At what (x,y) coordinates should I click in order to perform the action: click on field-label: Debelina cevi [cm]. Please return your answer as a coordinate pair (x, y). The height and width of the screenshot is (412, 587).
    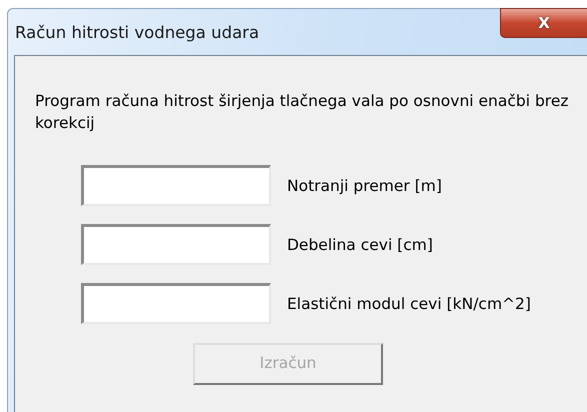
    Looking at the image, I should click on (360, 245).